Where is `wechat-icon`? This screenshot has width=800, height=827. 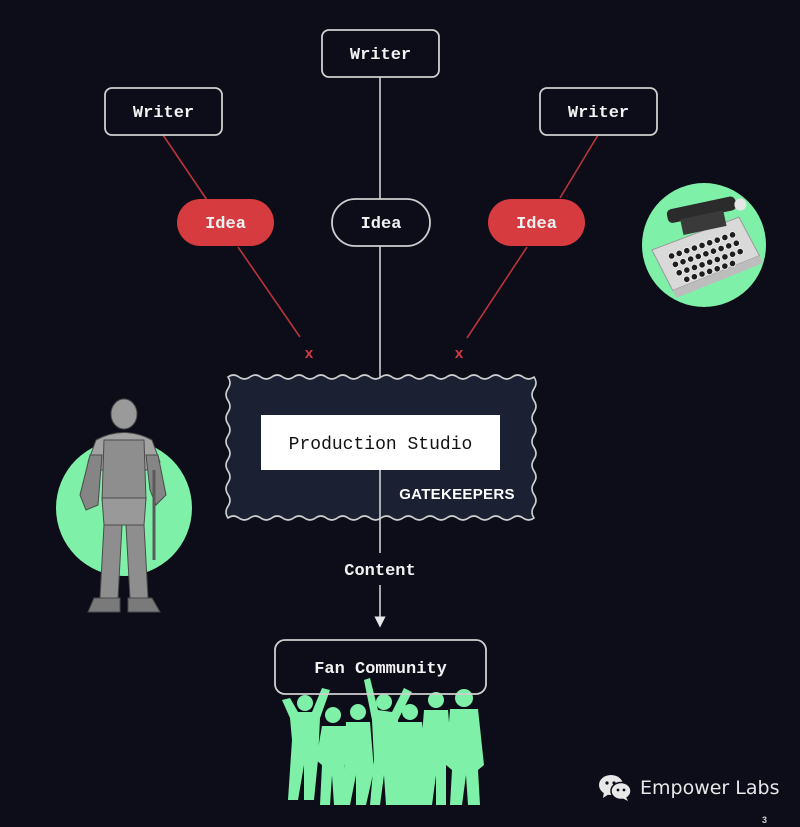 wechat-icon is located at coordinates (615, 788).